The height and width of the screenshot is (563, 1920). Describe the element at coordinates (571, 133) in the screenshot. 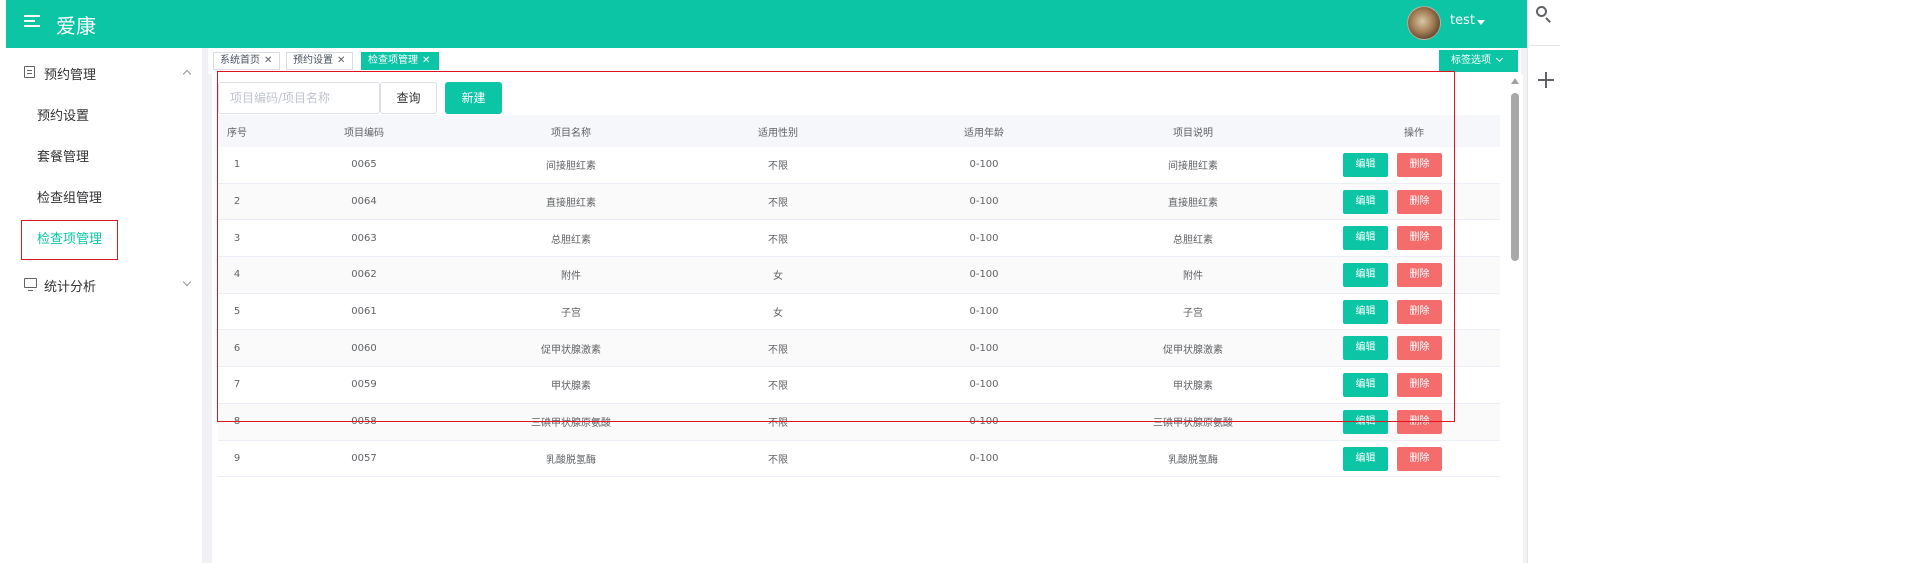

I see `column-header: 项目名称` at that location.